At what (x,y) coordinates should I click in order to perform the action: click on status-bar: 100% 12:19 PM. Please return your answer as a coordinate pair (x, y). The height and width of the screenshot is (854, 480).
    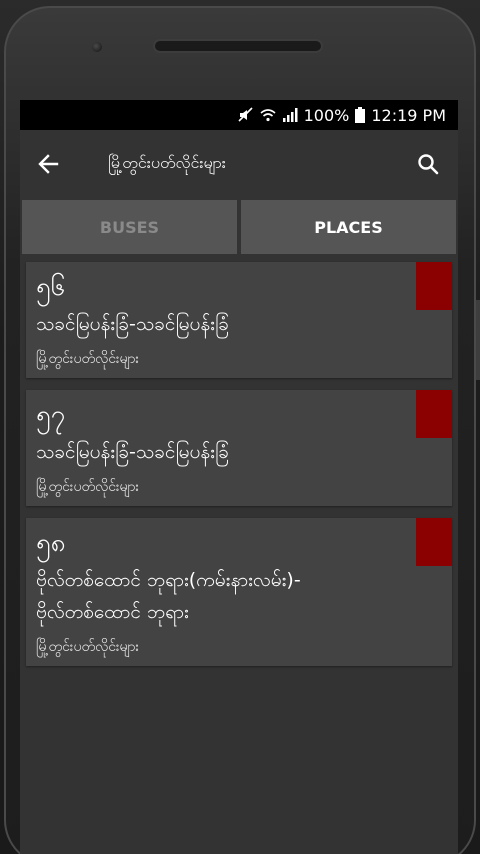
    Looking at the image, I should click on (239, 115).